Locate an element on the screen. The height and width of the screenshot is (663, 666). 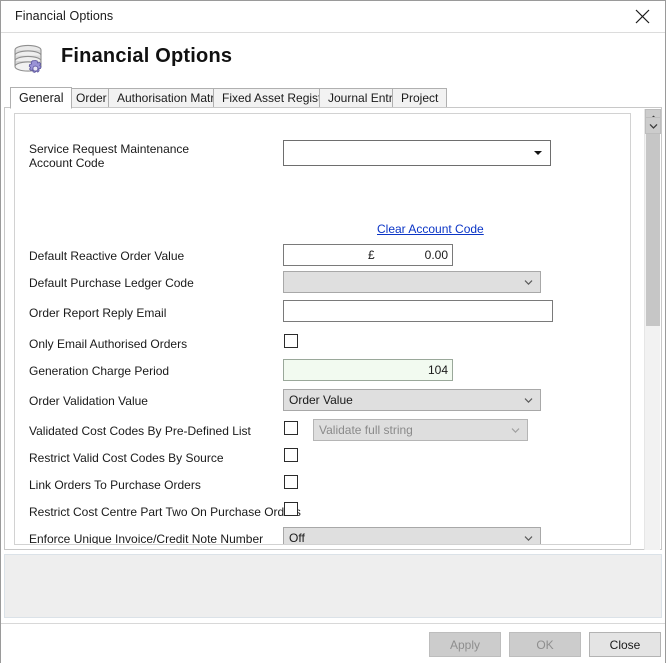
default-reactive-order-value-text: 0.00 is located at coordinates (436, 255).